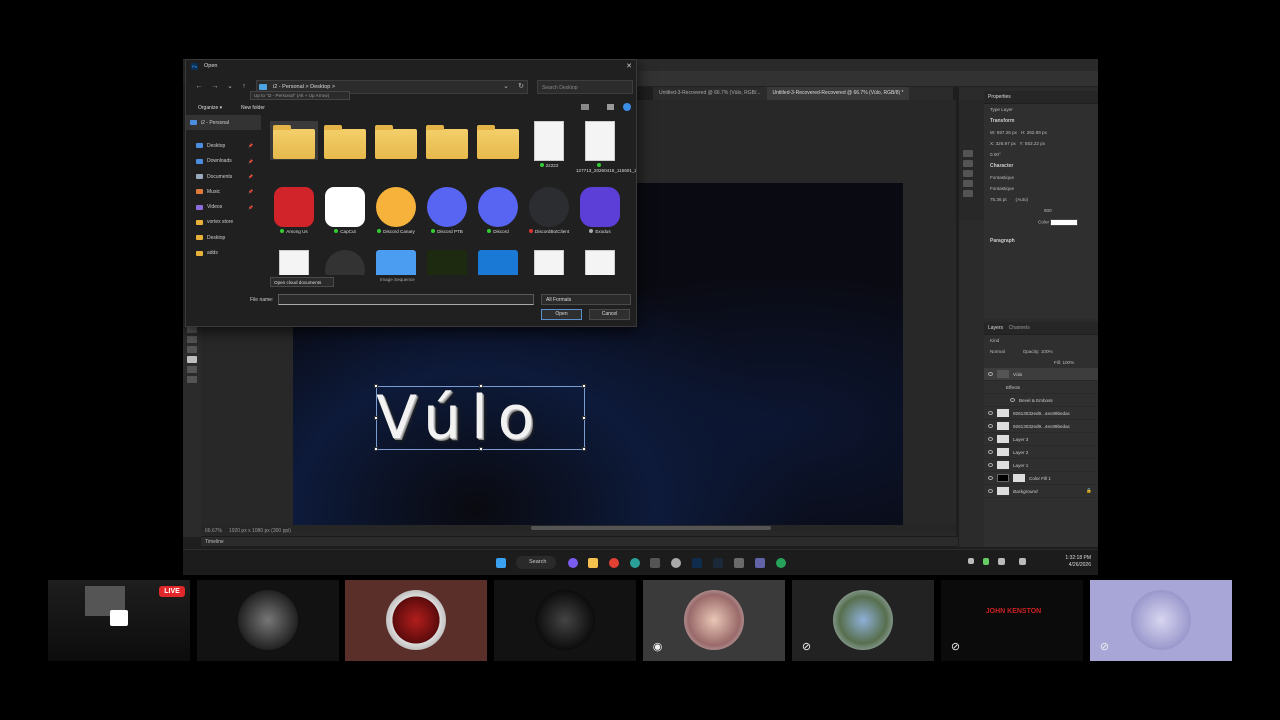 This screenshot has width=1280, height=720. What do you see at coordinates (676, 563) in the screenshot?
I see `settings-icon` at bounding box center [676, 563].